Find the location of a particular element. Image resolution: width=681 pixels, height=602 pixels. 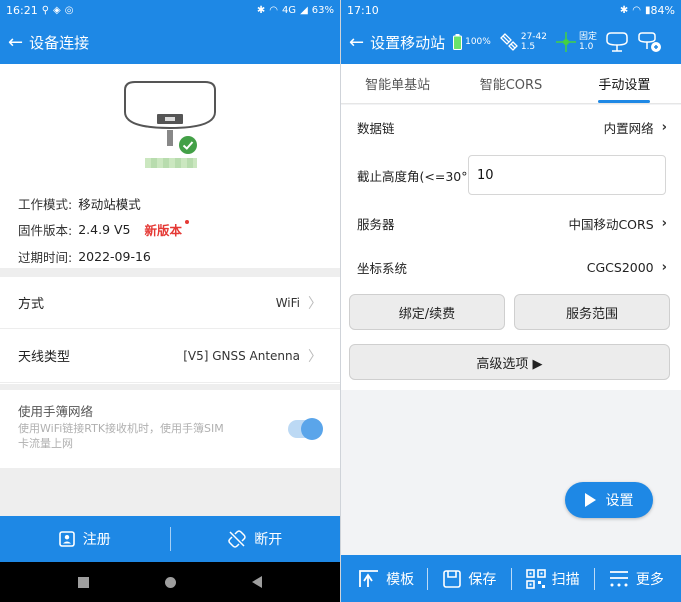

receiver-status-icon is located at coordinates (617, 42).